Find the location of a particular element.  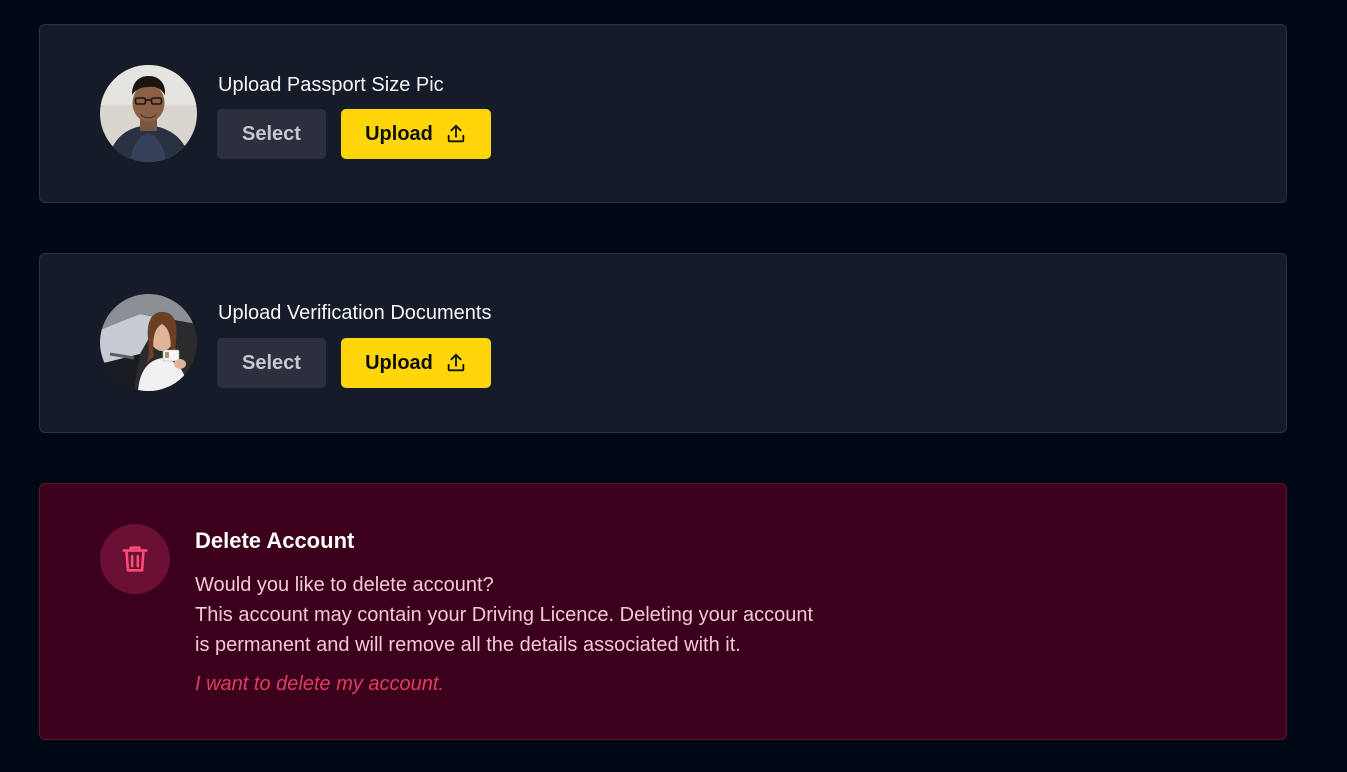

documents-select-label: Select is located at coordinates (271, 362).